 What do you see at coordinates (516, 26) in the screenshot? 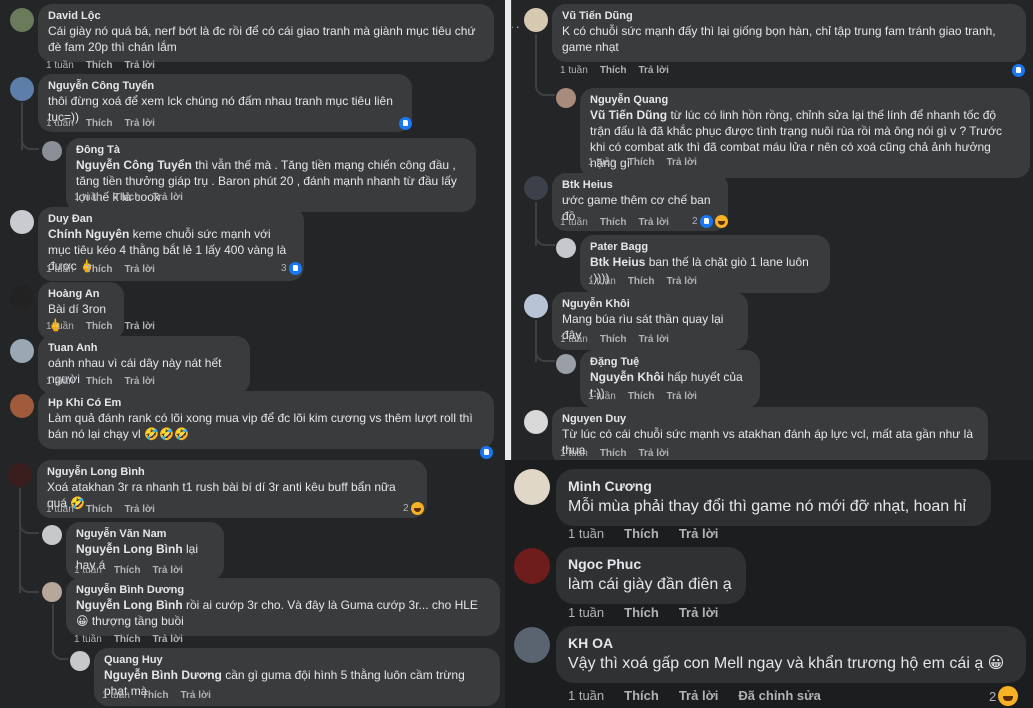
I see `more-options-icon: ···` at bounding box center [516, 26].